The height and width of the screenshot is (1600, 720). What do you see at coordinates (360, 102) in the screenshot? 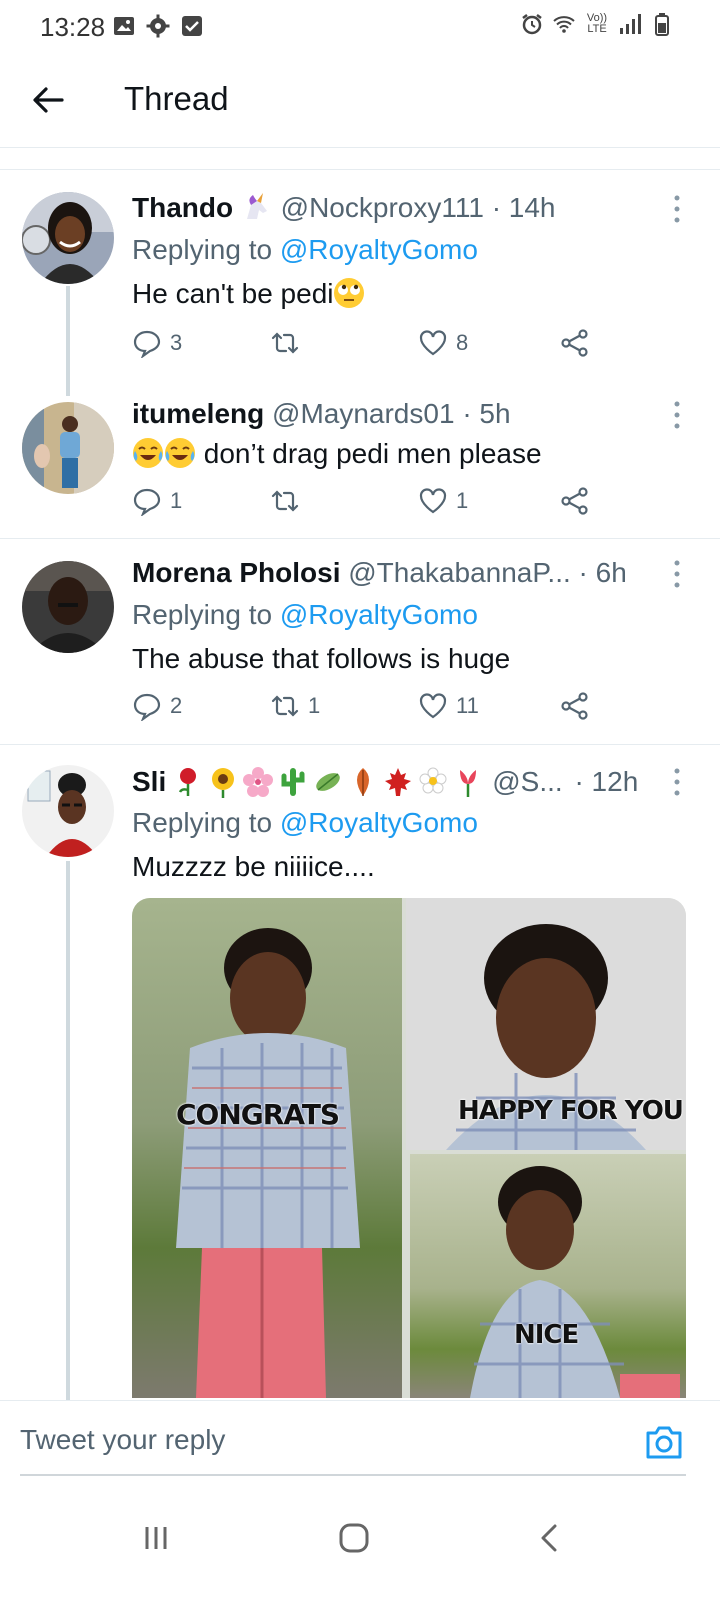
I see `app-bar: Thread` at bounding box center [360, 102].